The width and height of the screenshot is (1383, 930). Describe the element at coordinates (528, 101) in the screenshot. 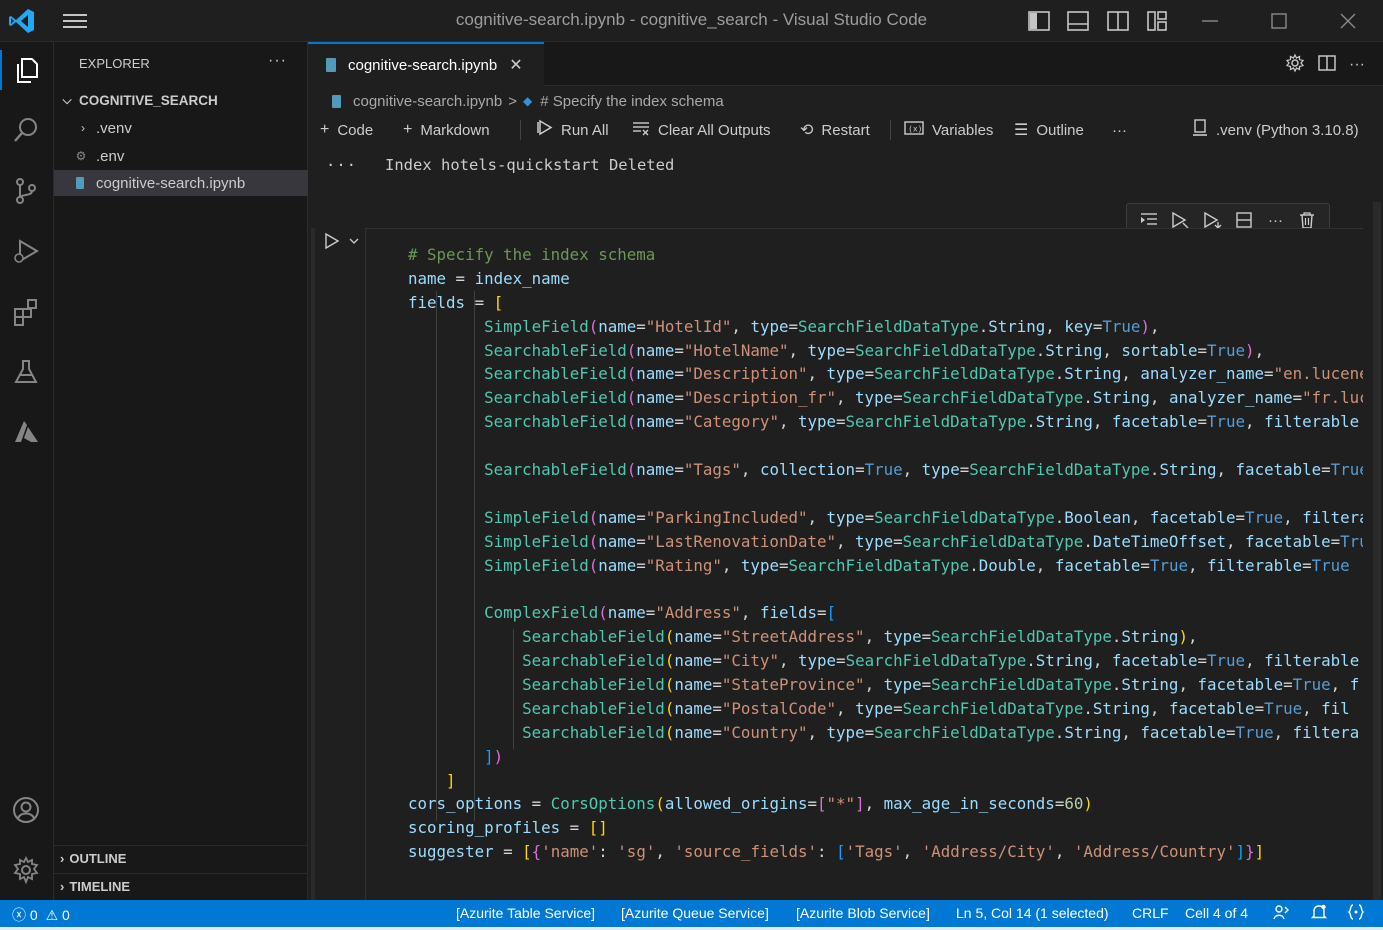

I see `python-icon: ◆` at that location.